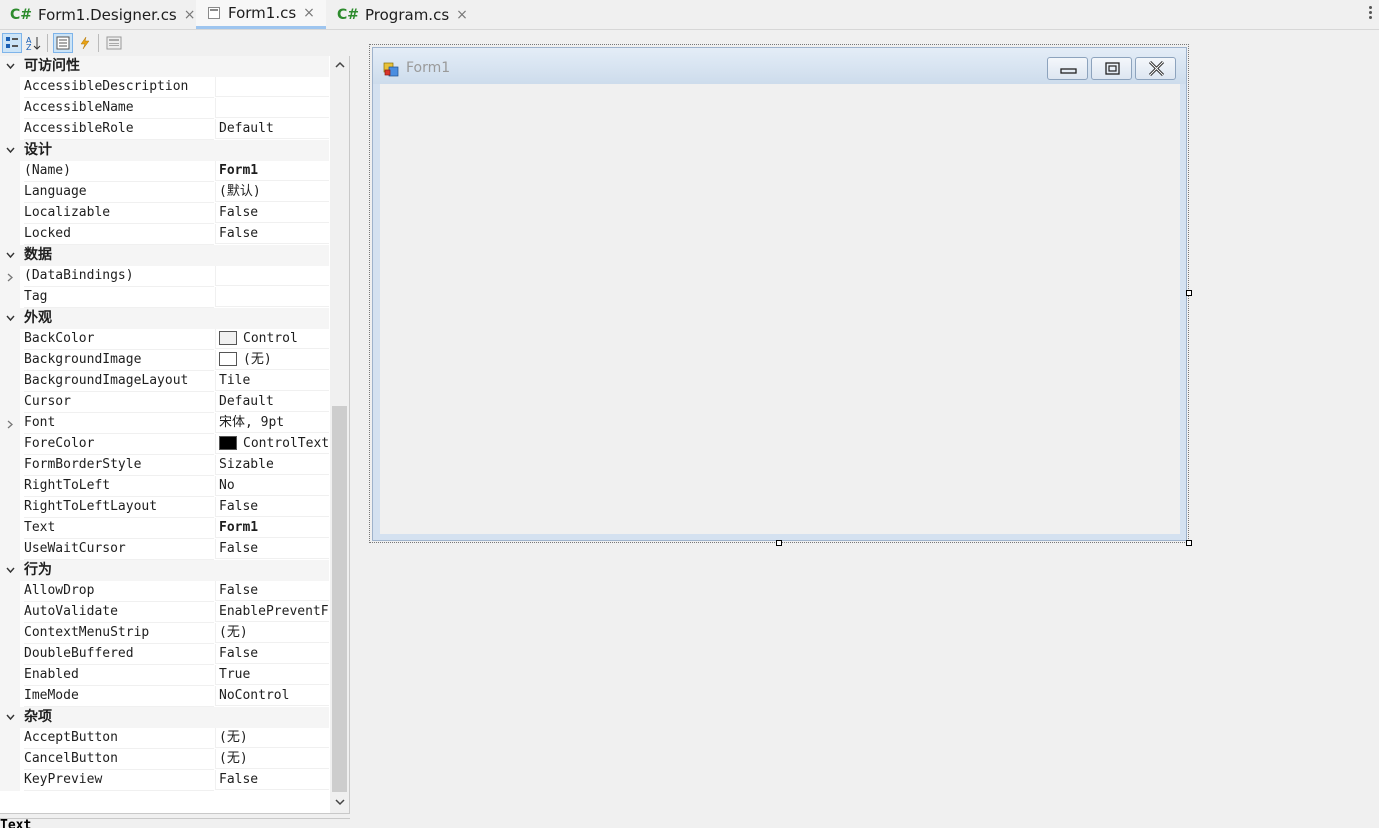 The image size is (1379, 828). What do you see at coordinates (779, 543) in the screenshot?
I see `resize-handle-bottom` at bounding box center [779, 543].